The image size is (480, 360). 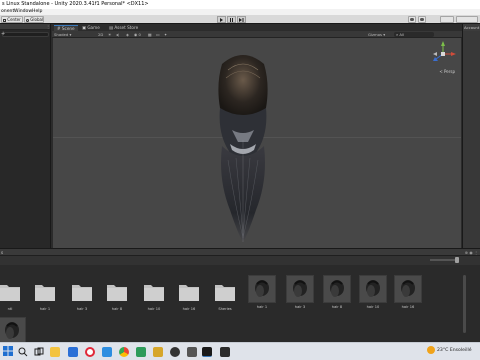 What do you see at coordinates (402, 34) in the screenshot?
I see `scene-search-placeholder: All` at bounding box center [402, 34].